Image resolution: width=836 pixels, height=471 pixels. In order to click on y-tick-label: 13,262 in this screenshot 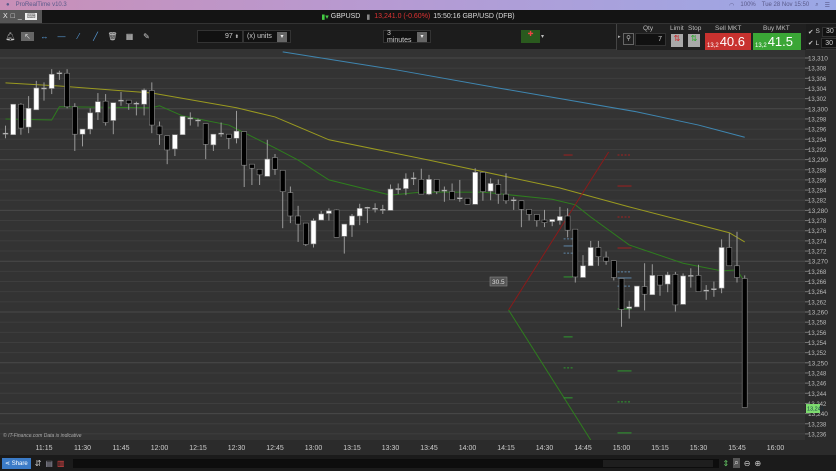, I will do `click(817, 303)`.